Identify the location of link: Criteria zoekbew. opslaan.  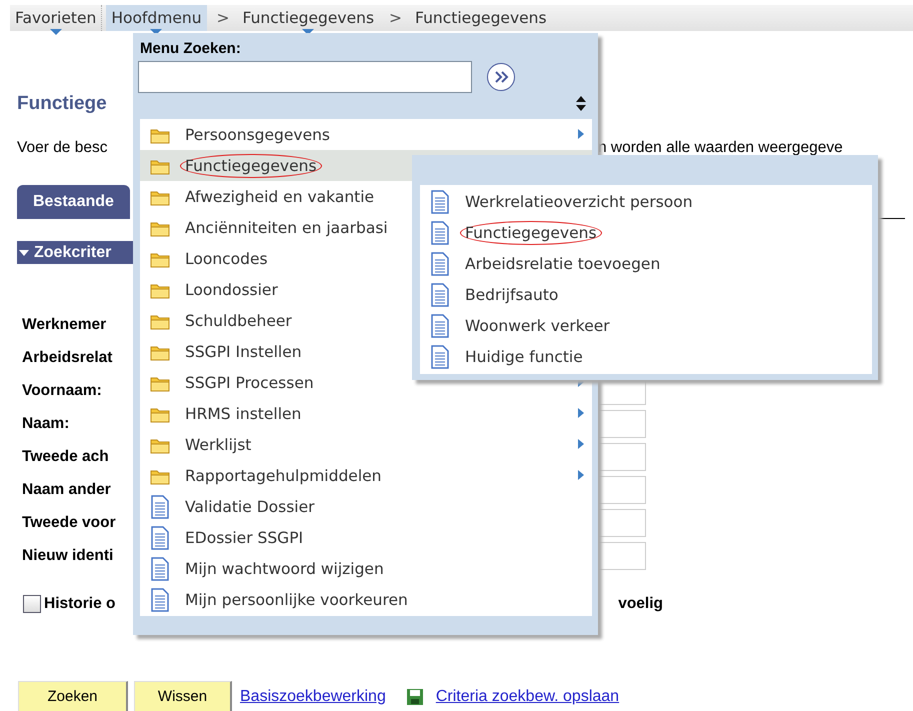
(528, 697).